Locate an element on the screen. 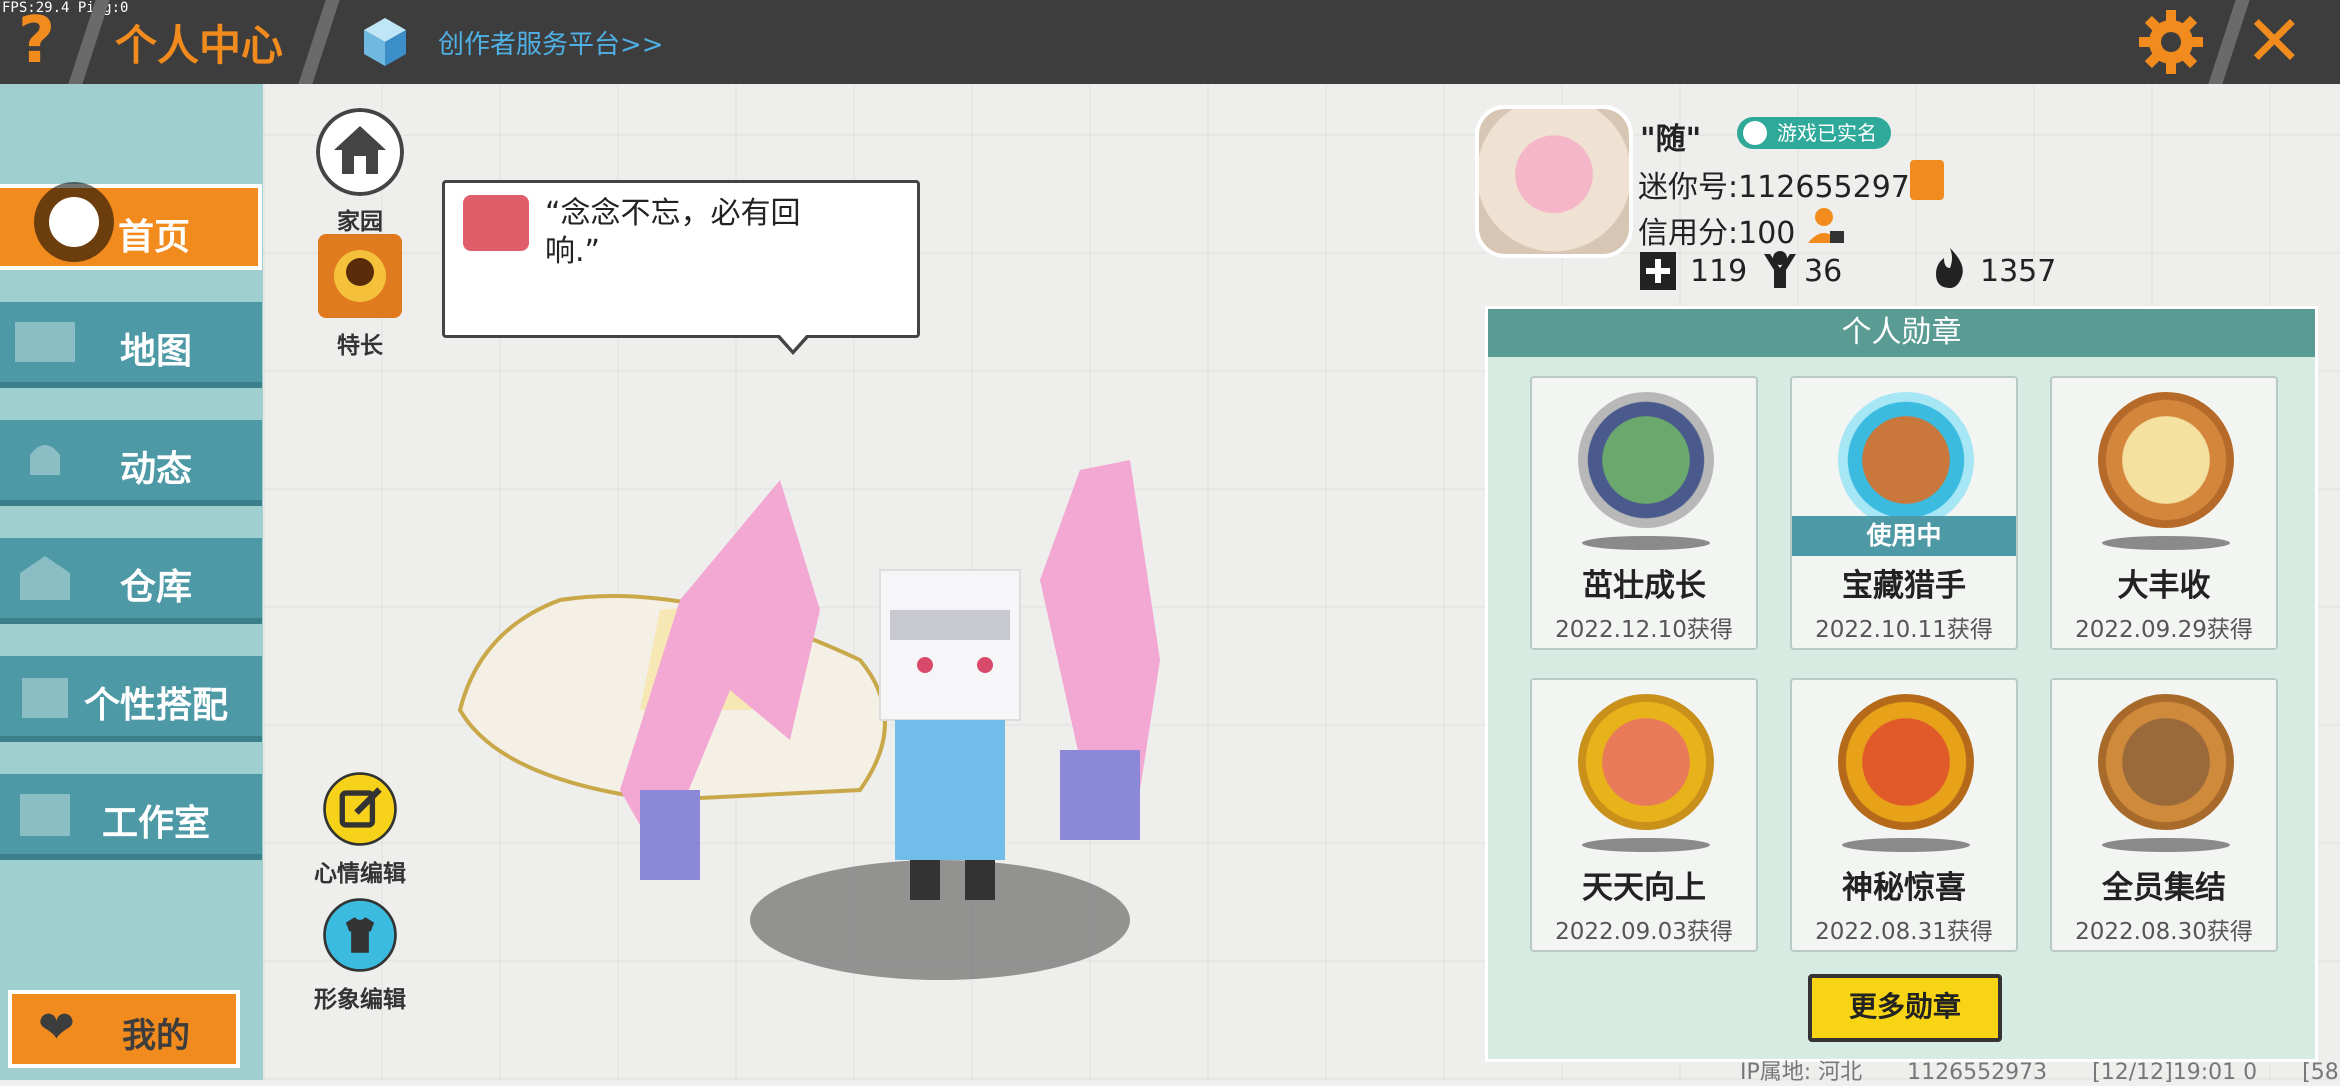 Image resolution: width=2340 pixels, height=1086 pixels. mood-edit-caption: 心情编辑 is located at coordinates (360, 874).